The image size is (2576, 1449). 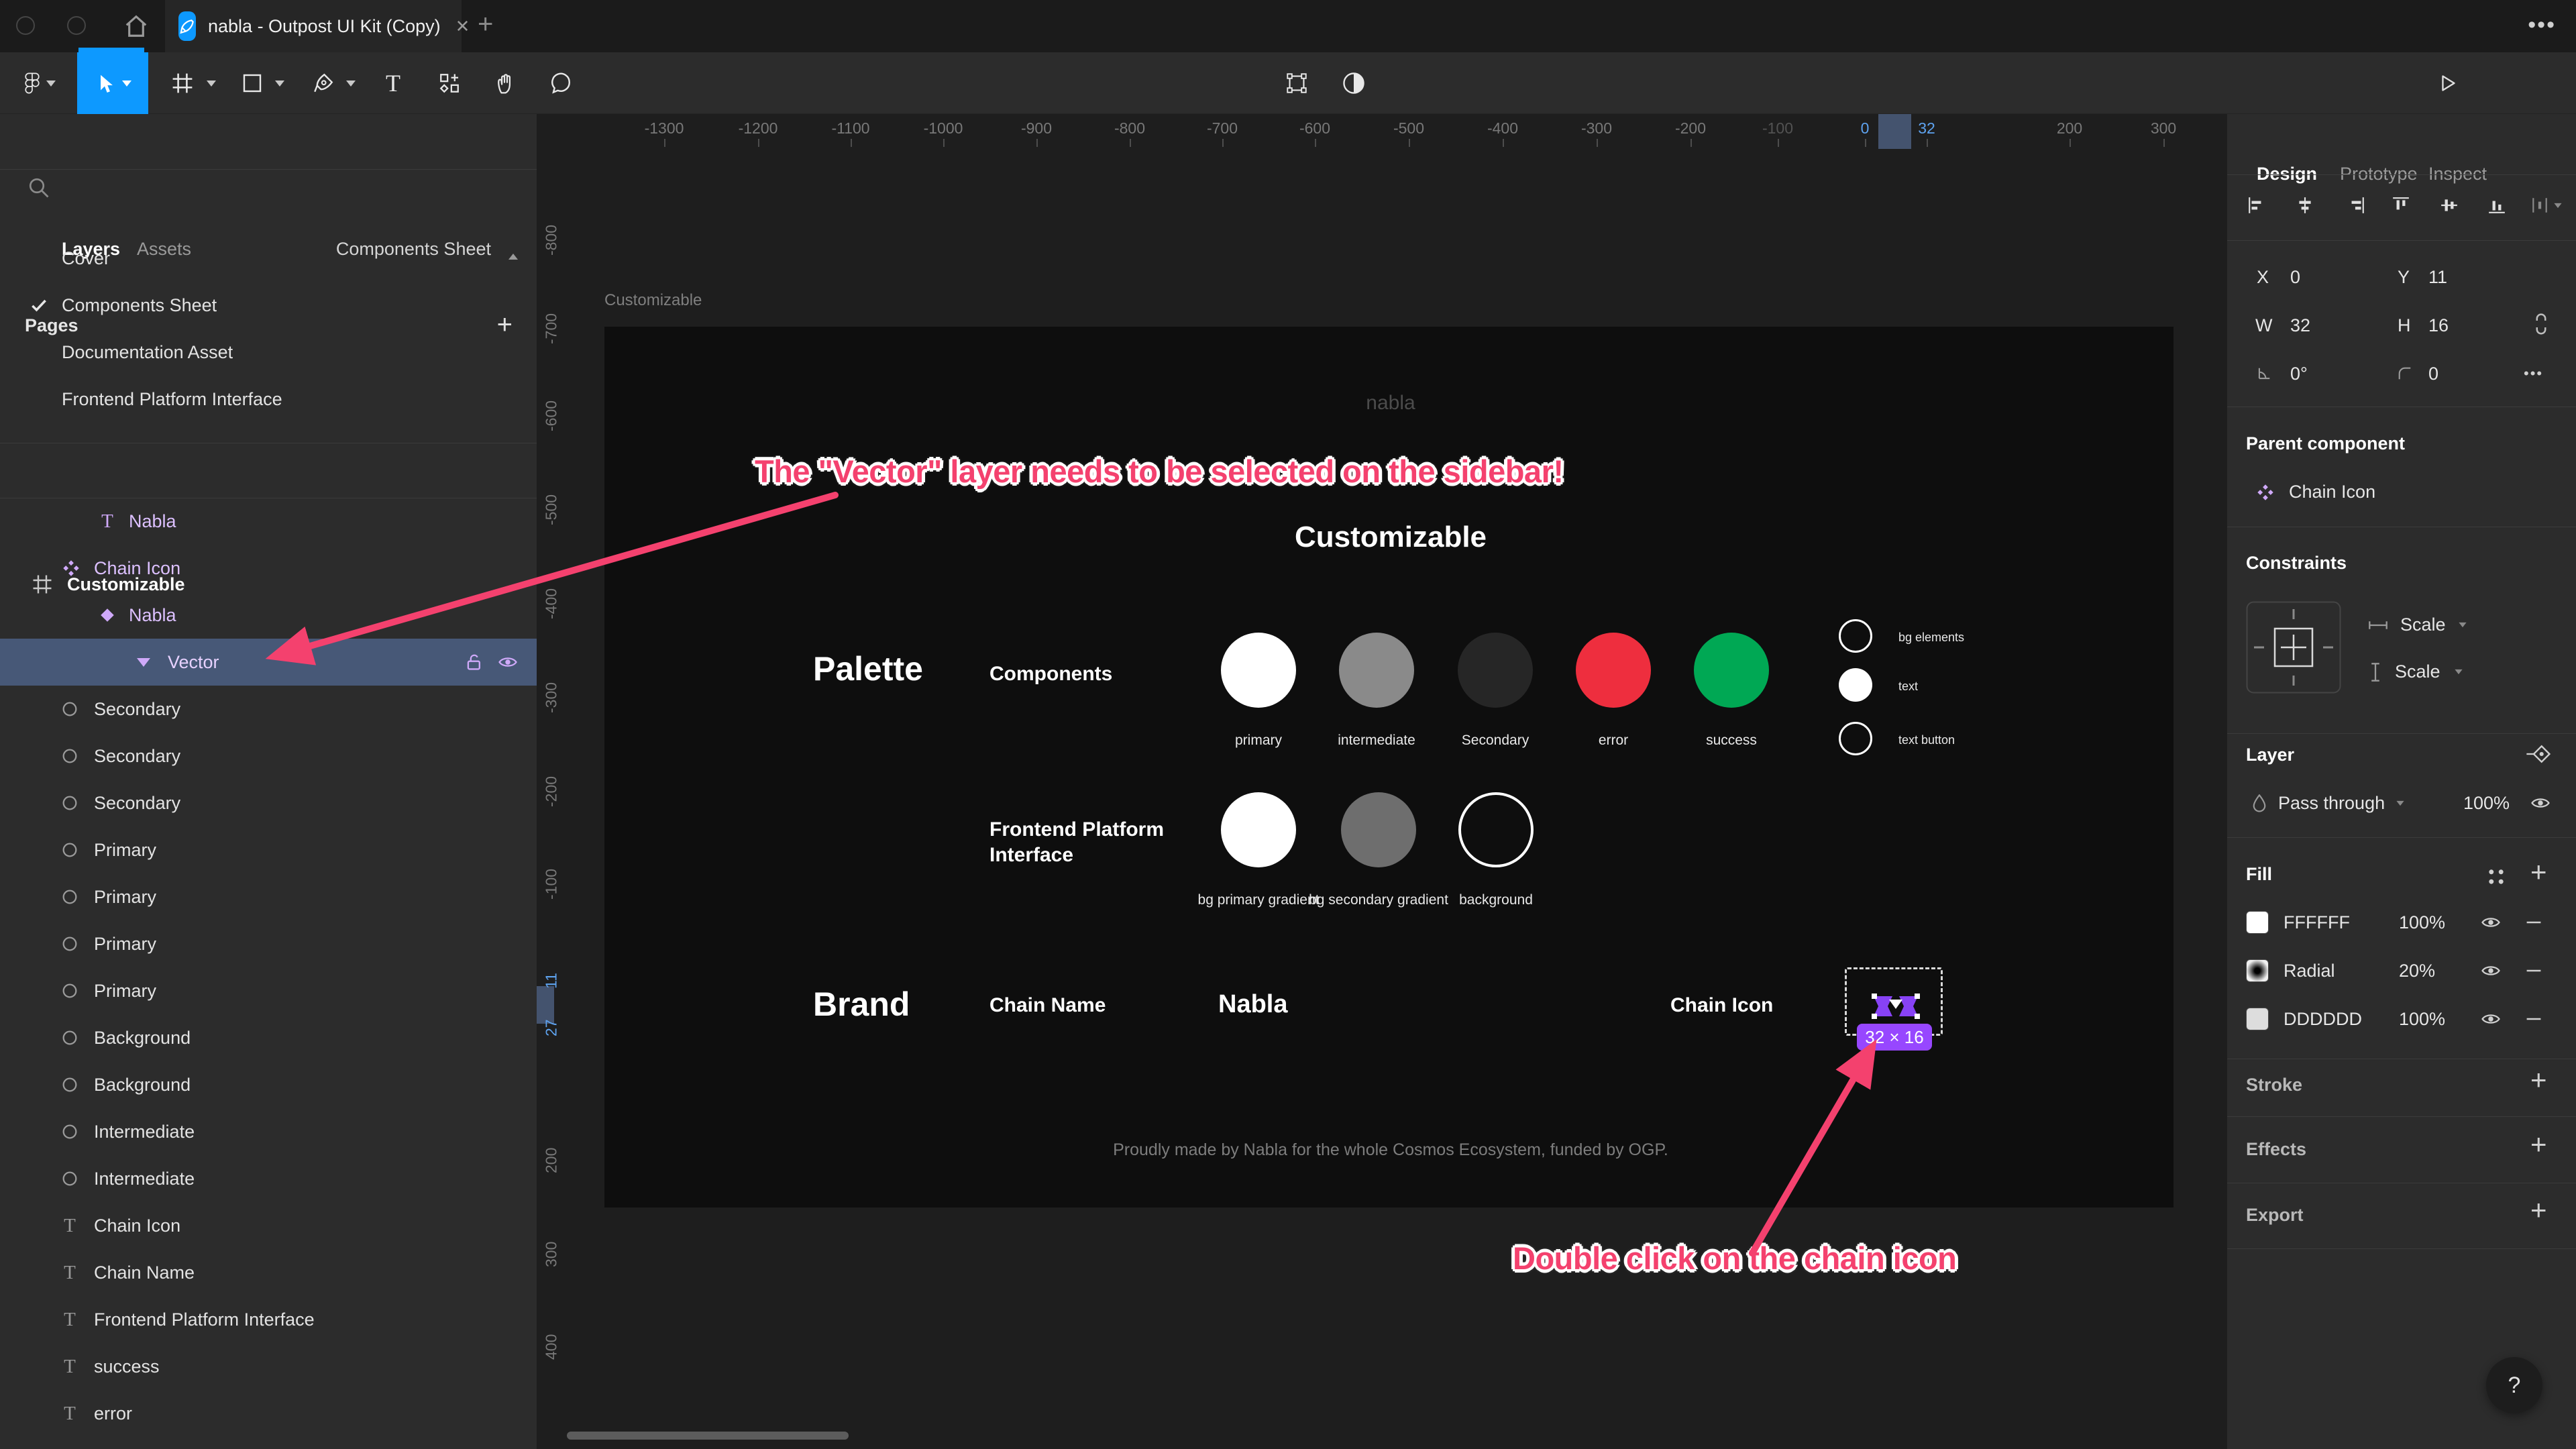 What do you see at coordinates (40, 83) in the screenshot?
I see `main-menu-button` at bounding box center [40, 83].